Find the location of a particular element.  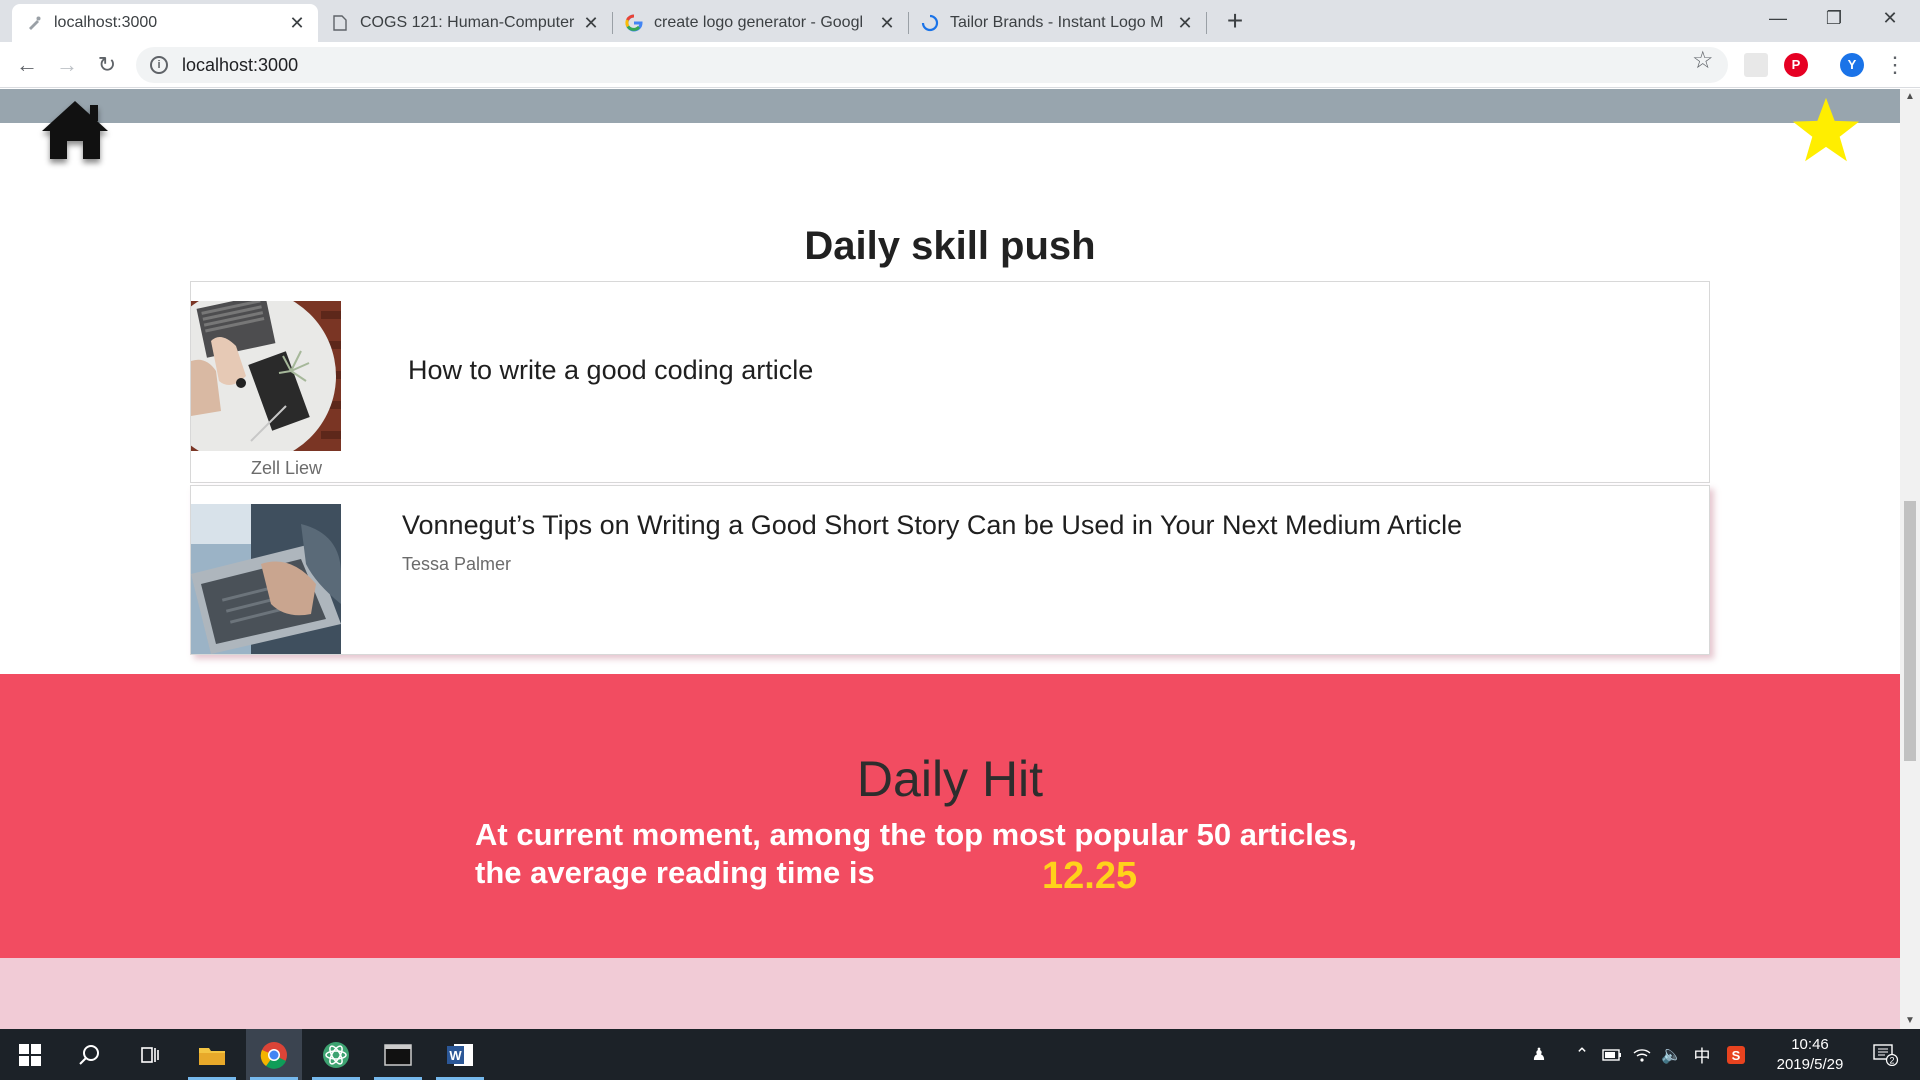

notification-count: 2 is located at coordinates (1891, 1060).